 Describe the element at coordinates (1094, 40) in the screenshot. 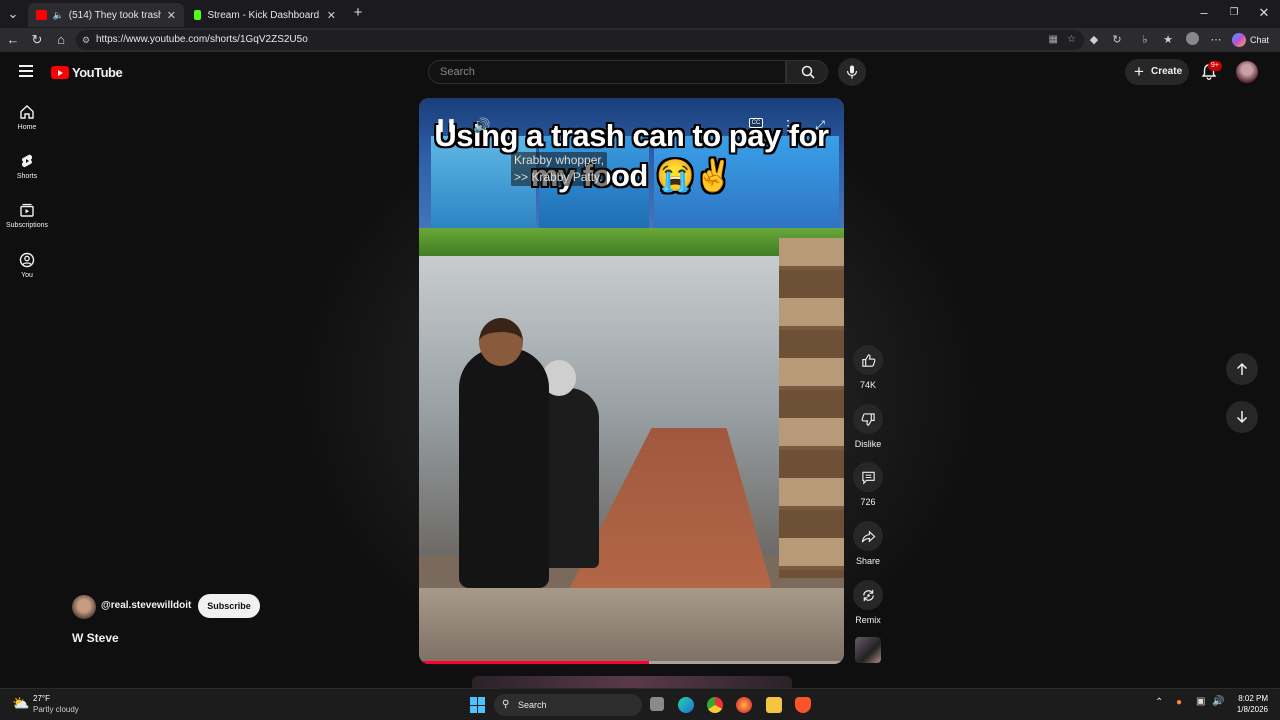

I see `extension-diamond-icon: ◆` at that location.